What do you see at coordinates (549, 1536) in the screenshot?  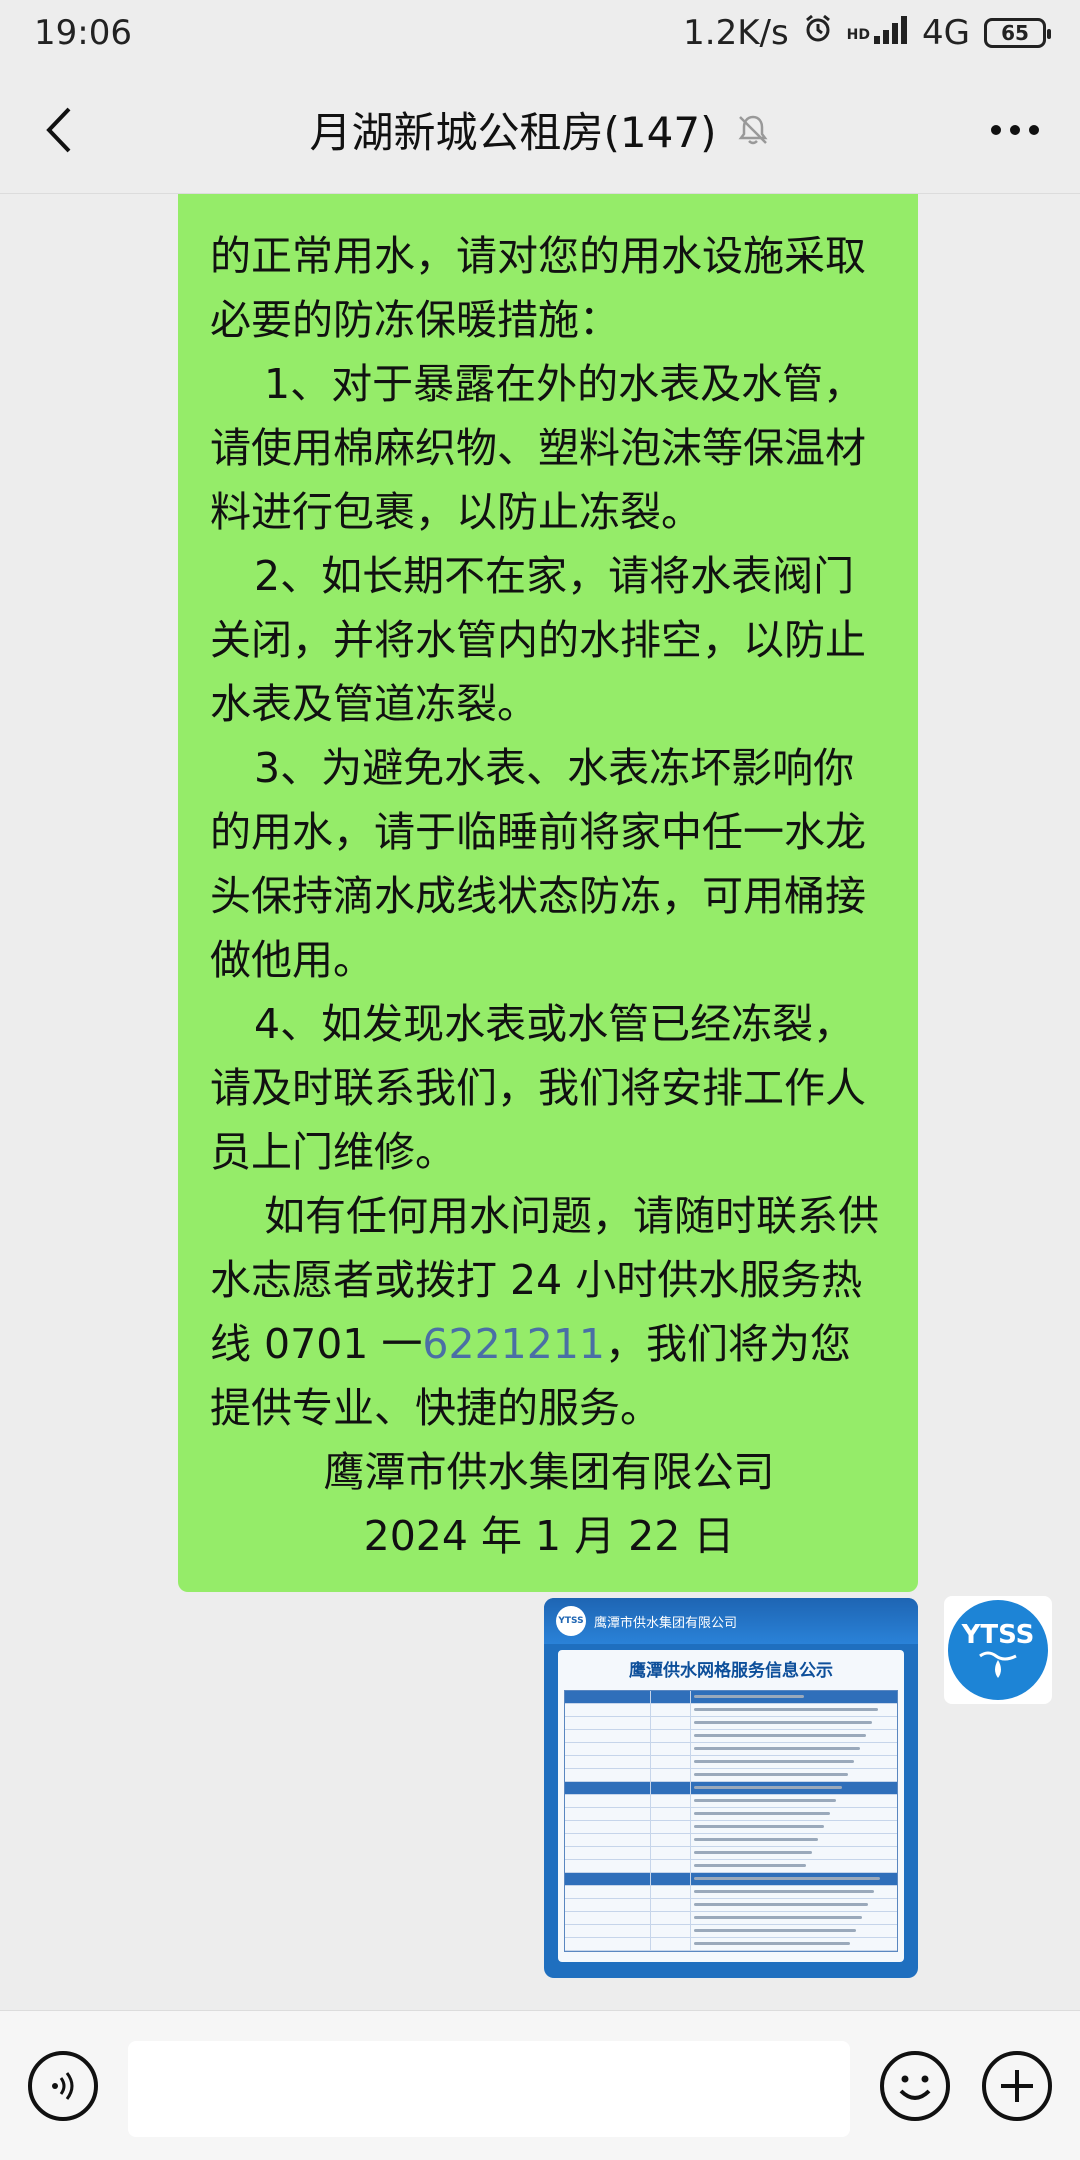 I see `message-date: 2024 年 1 月 22 日` at bounding box center [549, 1536].